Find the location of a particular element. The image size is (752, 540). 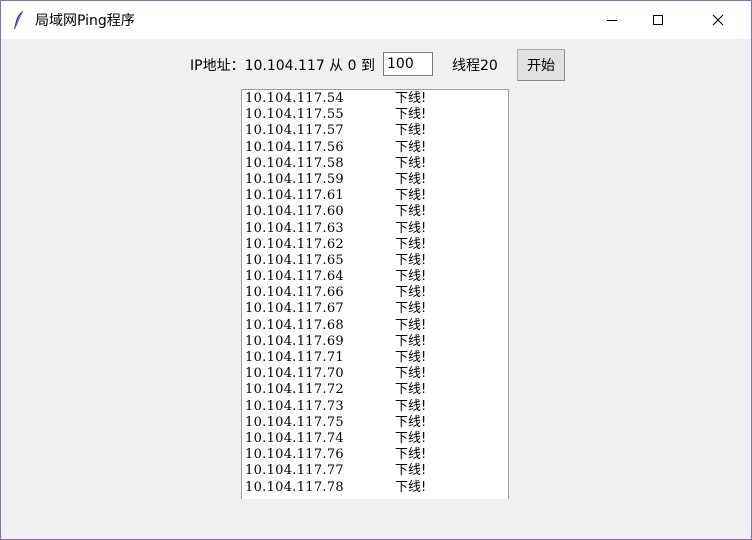

start-button: 开始 is located at coordinates (541, 65).